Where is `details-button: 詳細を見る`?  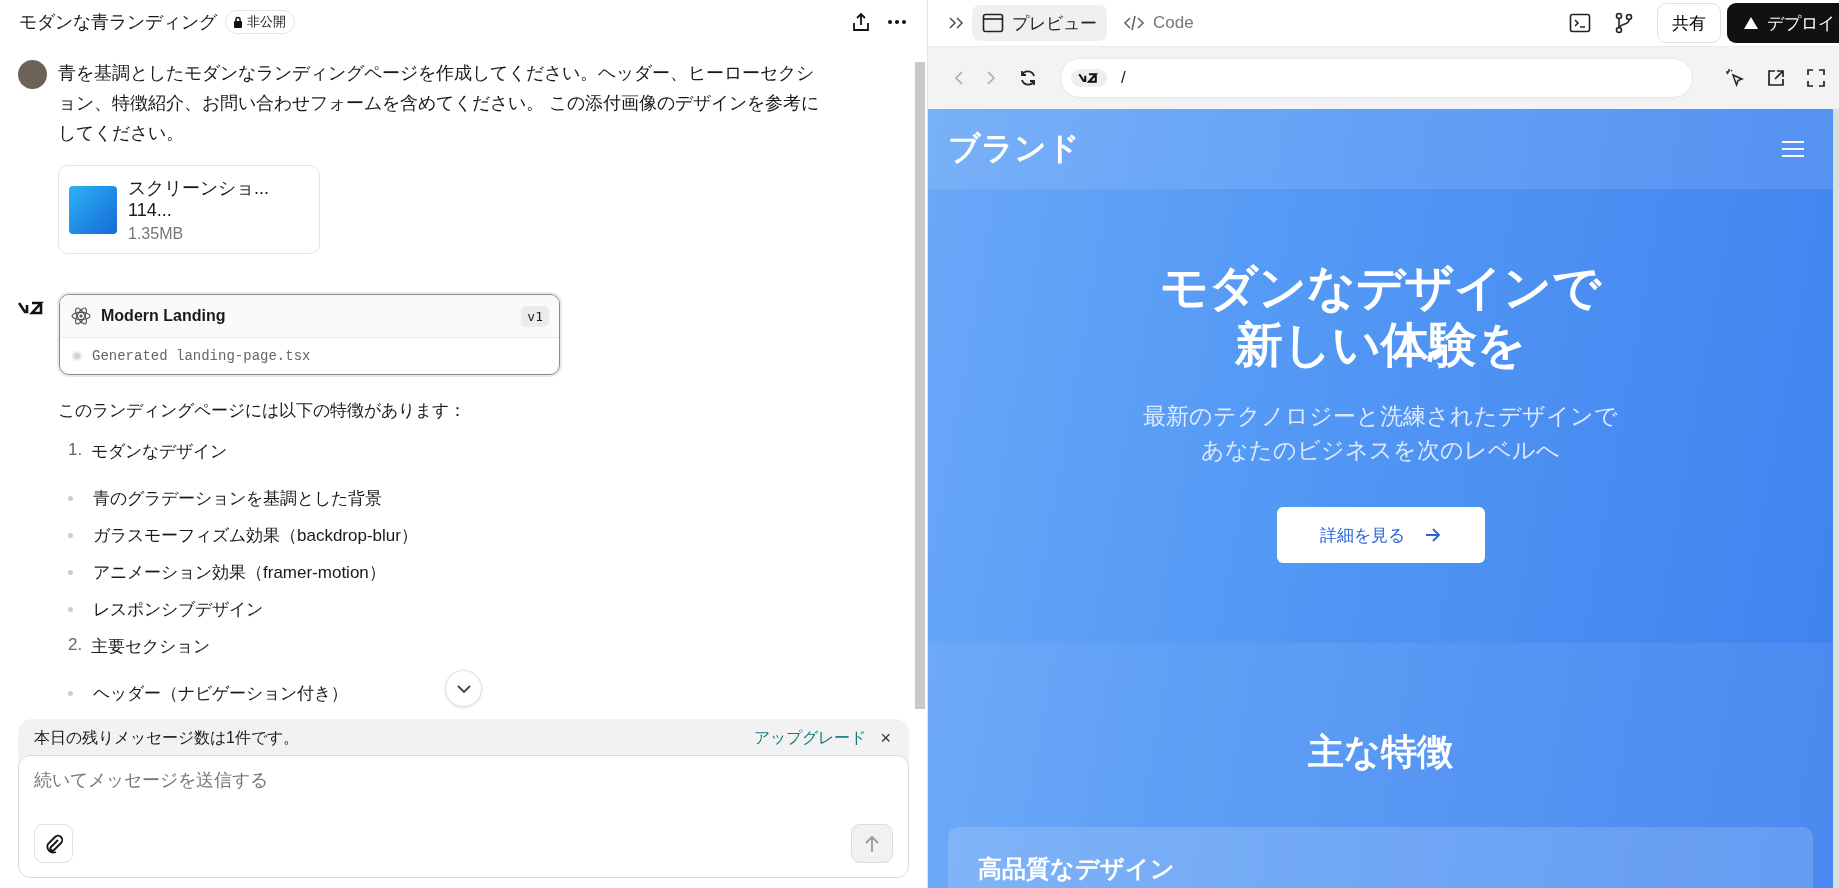
details-button: 詳細を見る is located at coordinates (1380, 535).